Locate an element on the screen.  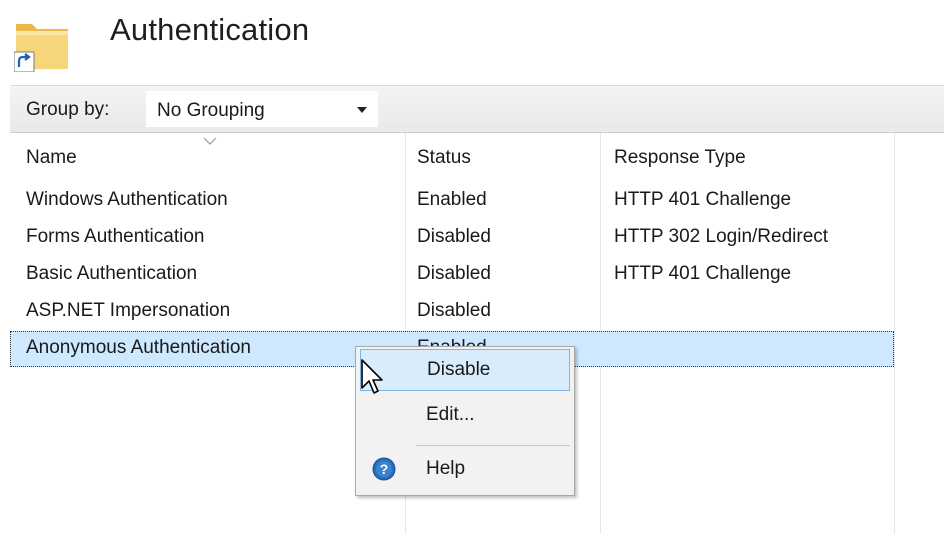
groupby-value: No Grouping is located at coordinates (211, 110).